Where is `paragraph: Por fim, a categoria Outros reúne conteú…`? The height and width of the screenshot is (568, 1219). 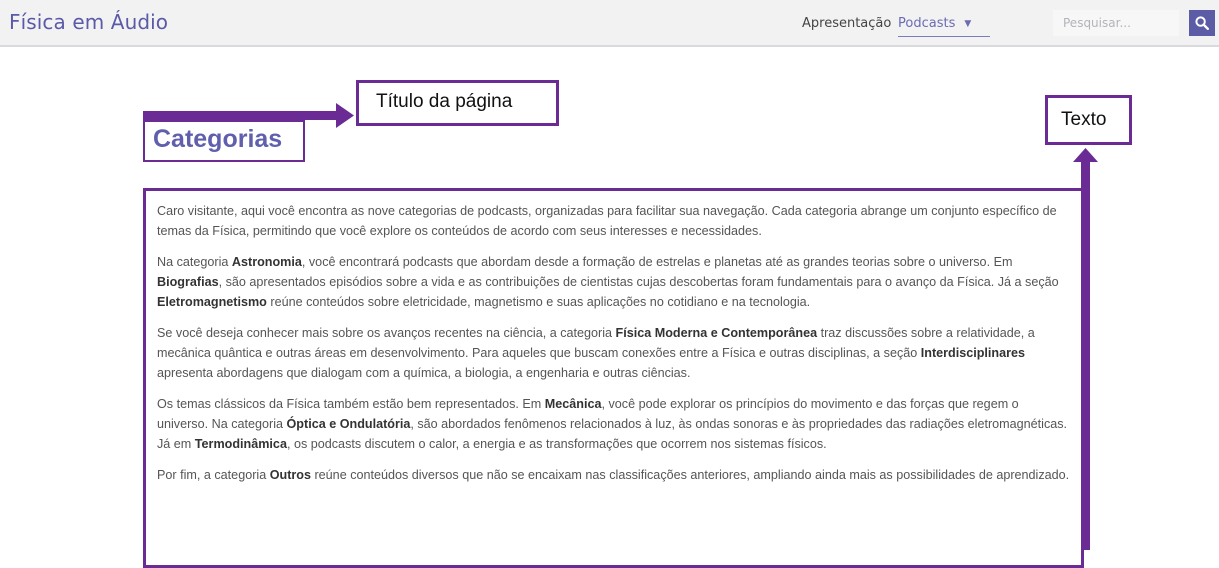 paragraph: Por fim, a categoria Outros reúne conteú… is located at coordinates (614, 475).